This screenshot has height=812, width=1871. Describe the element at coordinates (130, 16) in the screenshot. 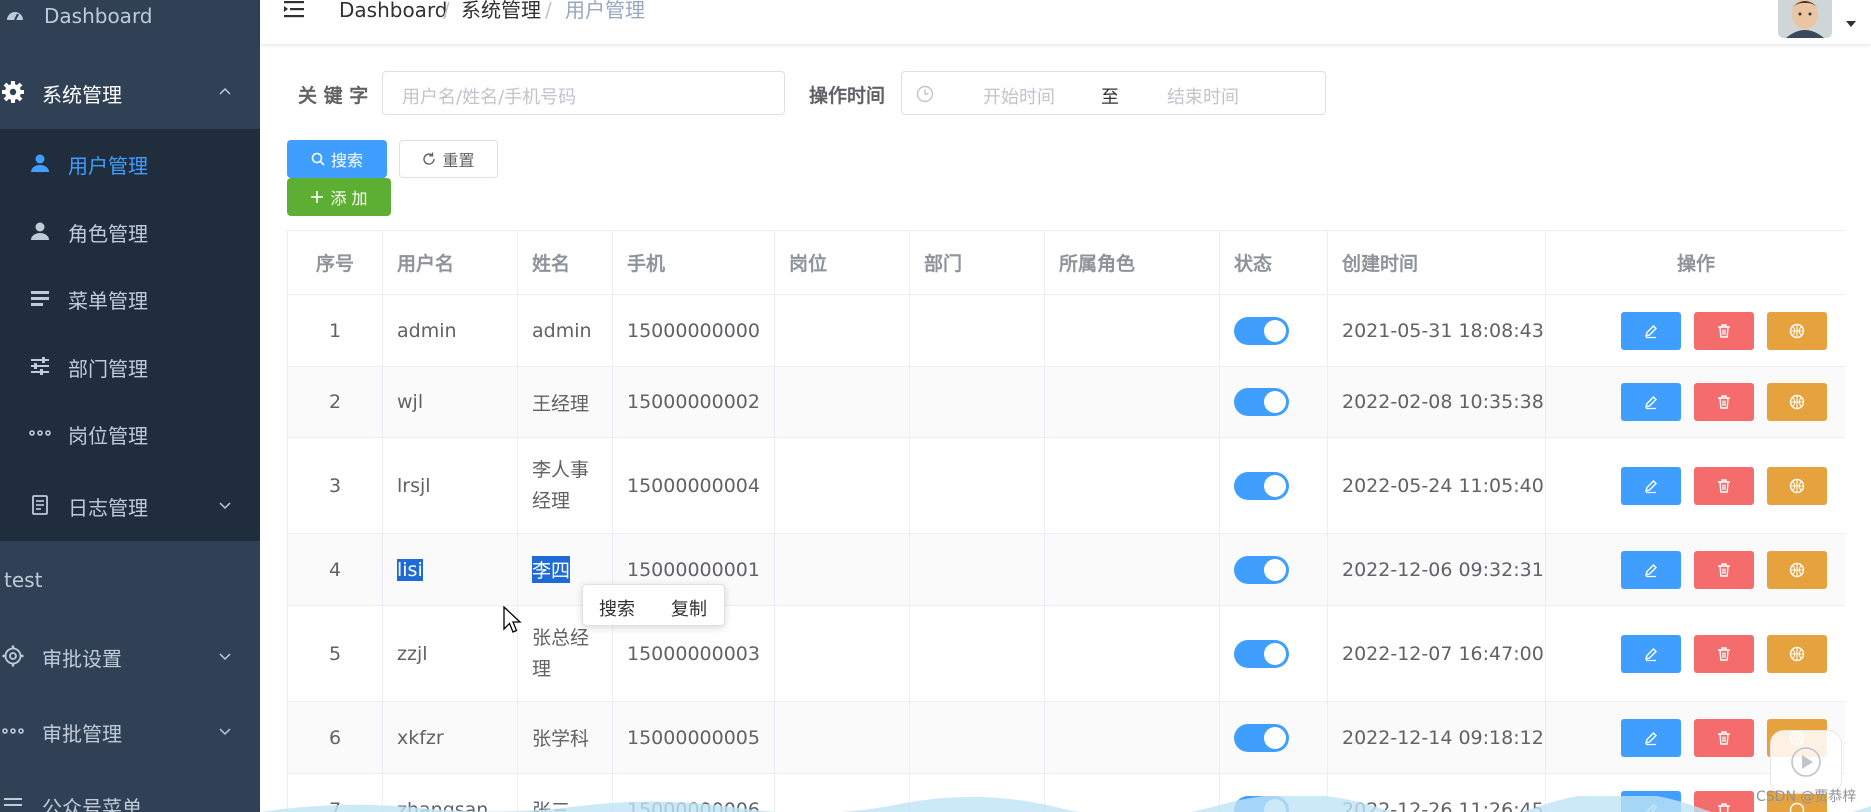

I see `sidebar-item-dashboard: Dashboard` at that location.